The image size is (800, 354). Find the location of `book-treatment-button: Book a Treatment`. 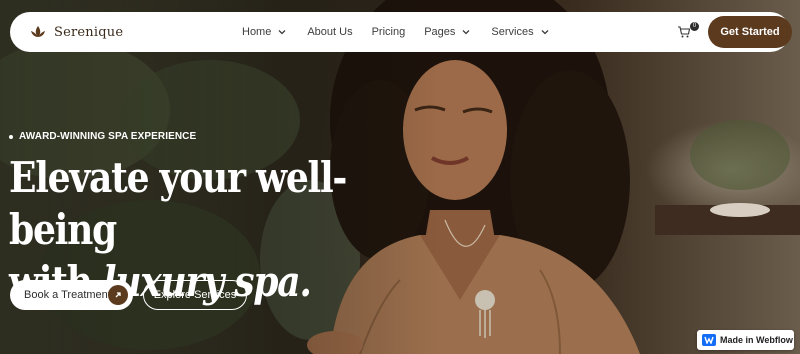

book-treatment-button: Book a Treatment is located at coordinates (71, 295).